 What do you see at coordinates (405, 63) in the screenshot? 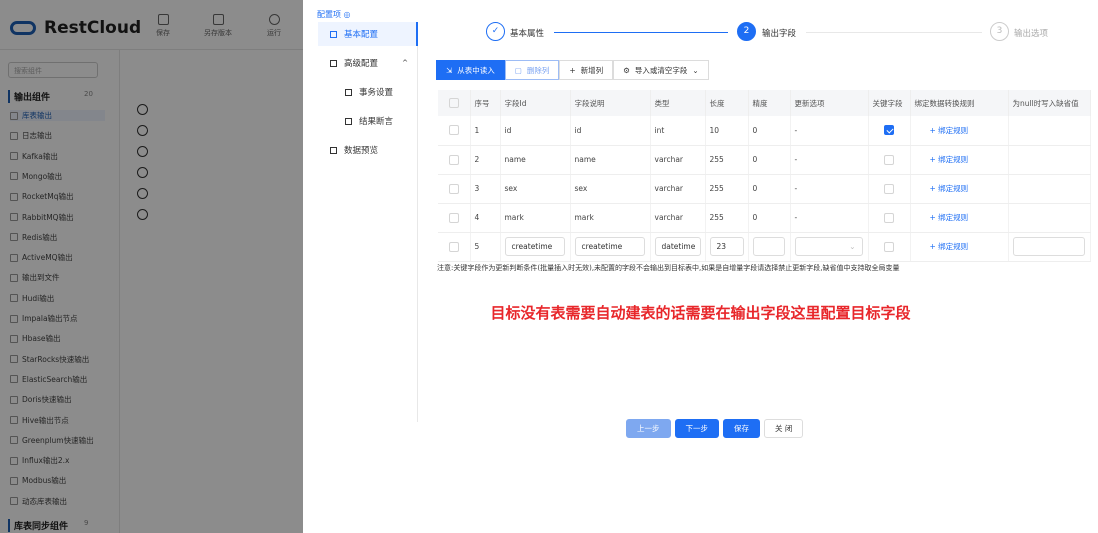
I see `chevron-up-icon: ^` at bounding box center [405, 63].